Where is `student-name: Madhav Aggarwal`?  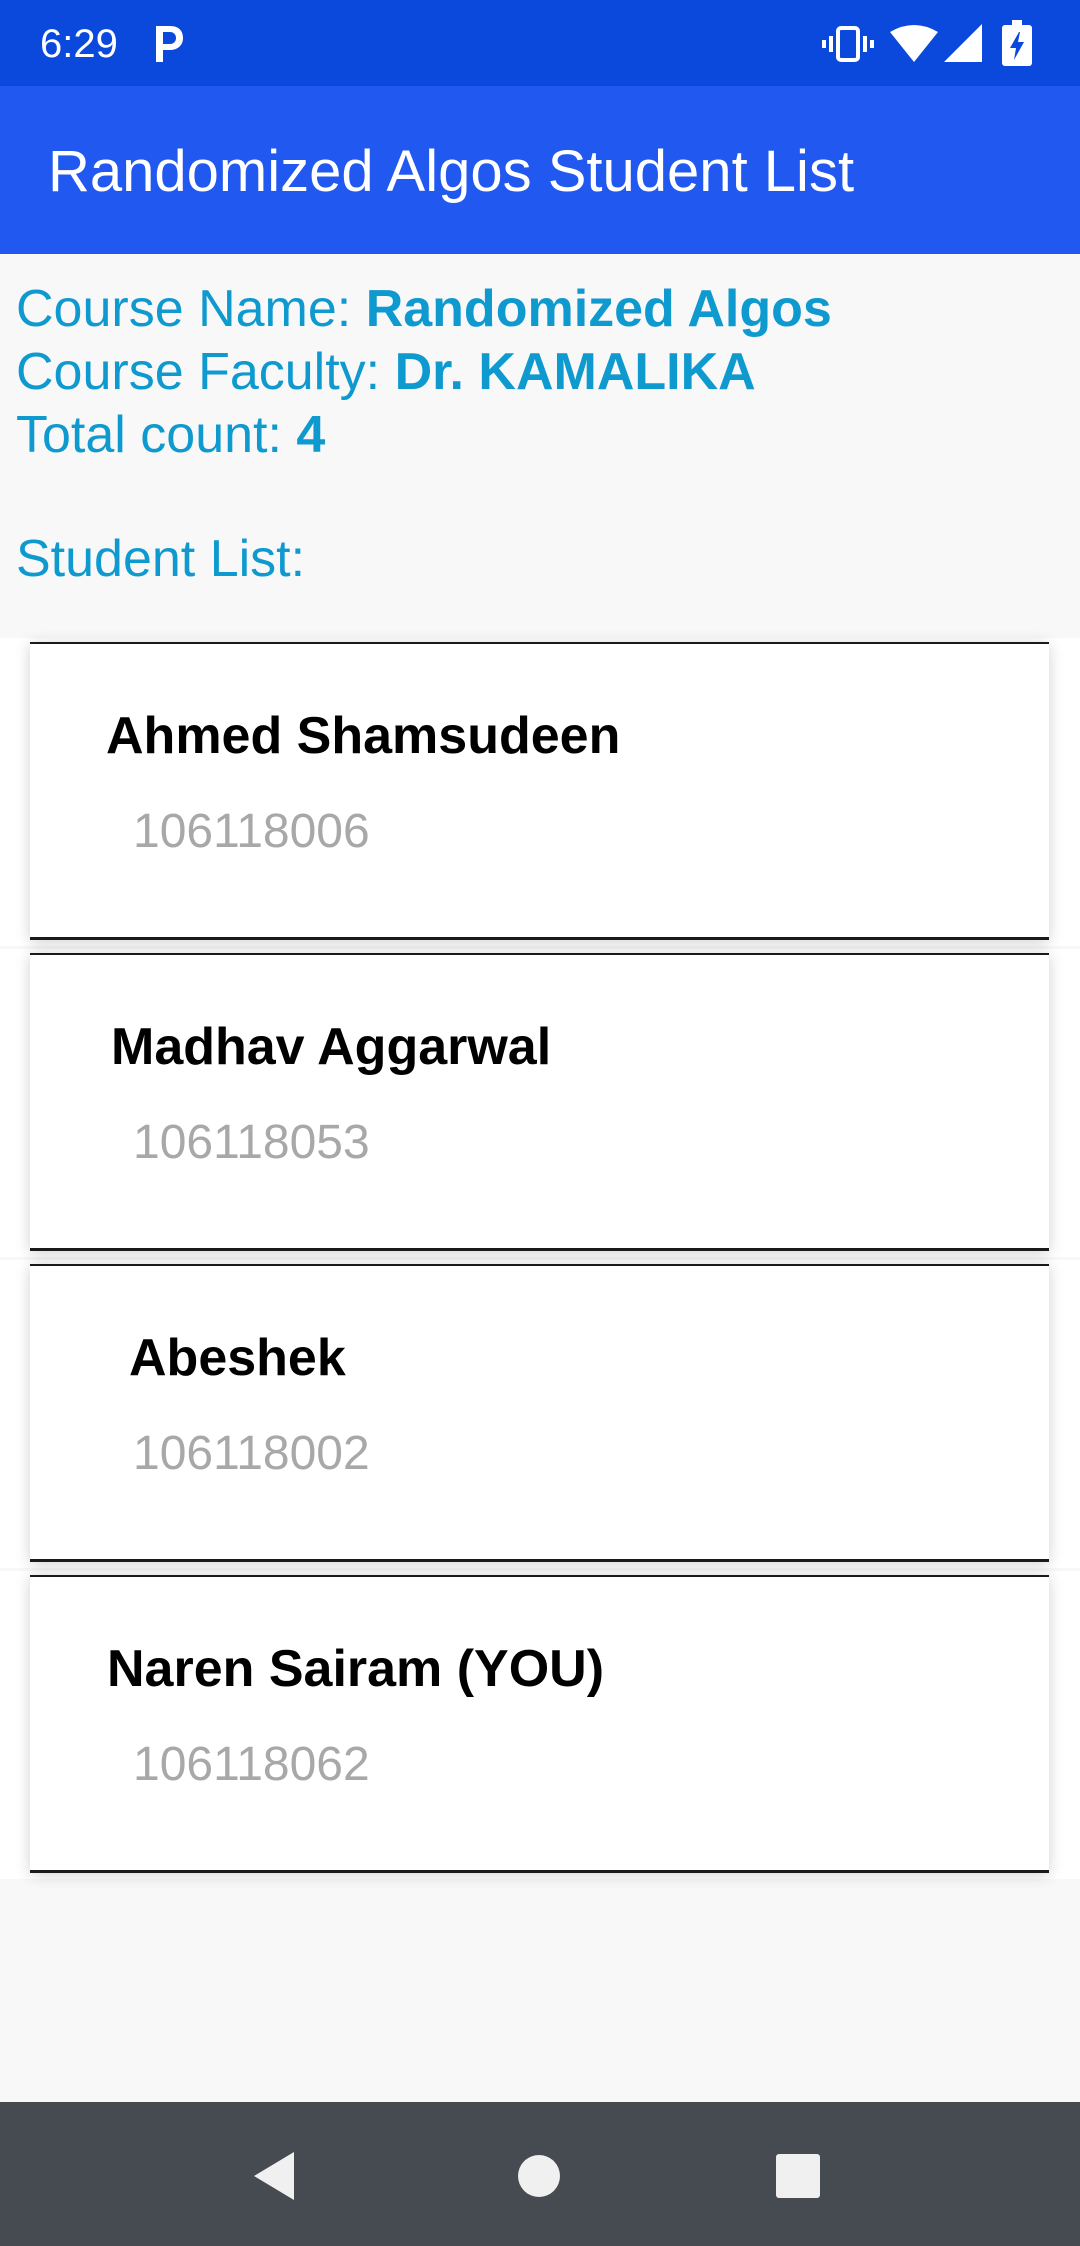
student-name: Madhav Aggarwal is located at coordinates (331, 1047).